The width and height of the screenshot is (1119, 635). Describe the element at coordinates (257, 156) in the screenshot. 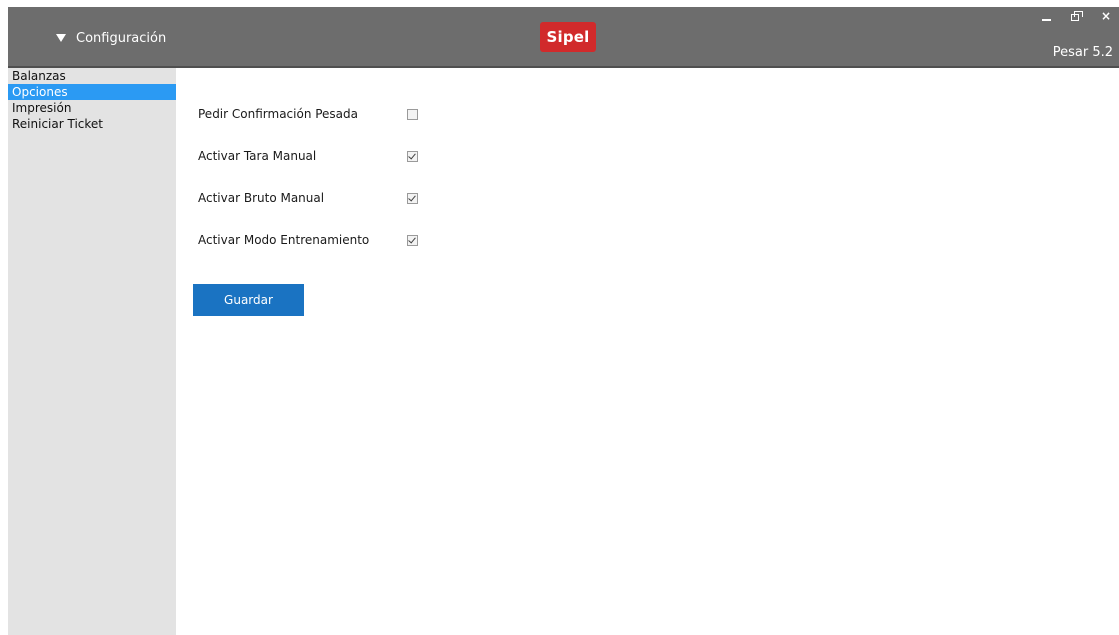

I see `option-label: Activar Tara Manual` at that location.